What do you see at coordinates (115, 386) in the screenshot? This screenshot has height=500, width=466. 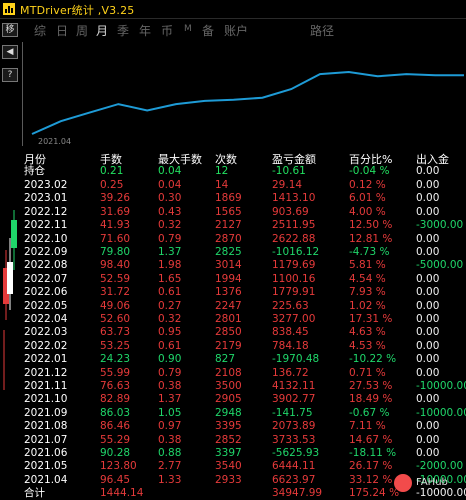 I see `row-lots: 76.63` at bounding box center [115, 386].